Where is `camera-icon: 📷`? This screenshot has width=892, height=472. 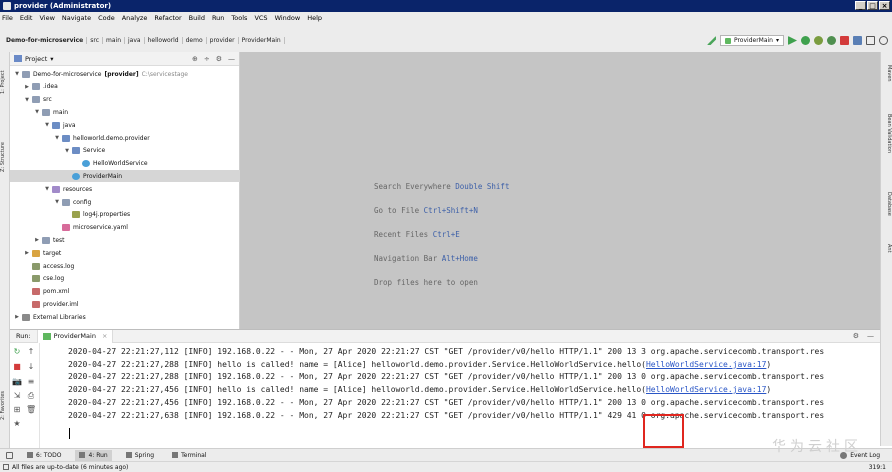 camera-icon: 📷 is located at coordinates (17, 382).